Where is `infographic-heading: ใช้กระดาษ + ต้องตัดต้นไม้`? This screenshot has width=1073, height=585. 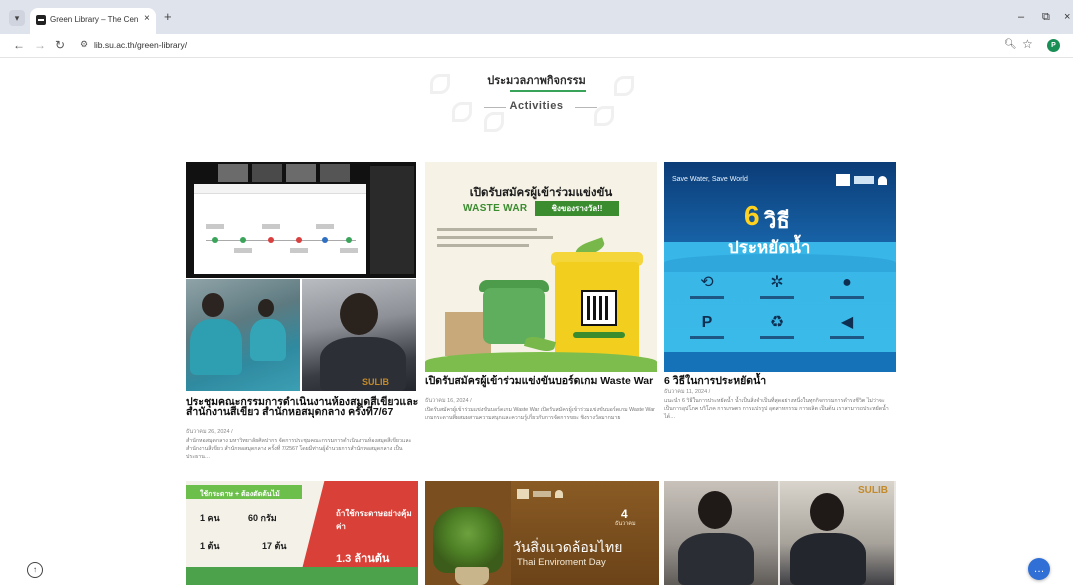 infographic-heading: ใช้กระดาษ + ต้องตัดต้นไม้ is located at coordinates (240, 494).